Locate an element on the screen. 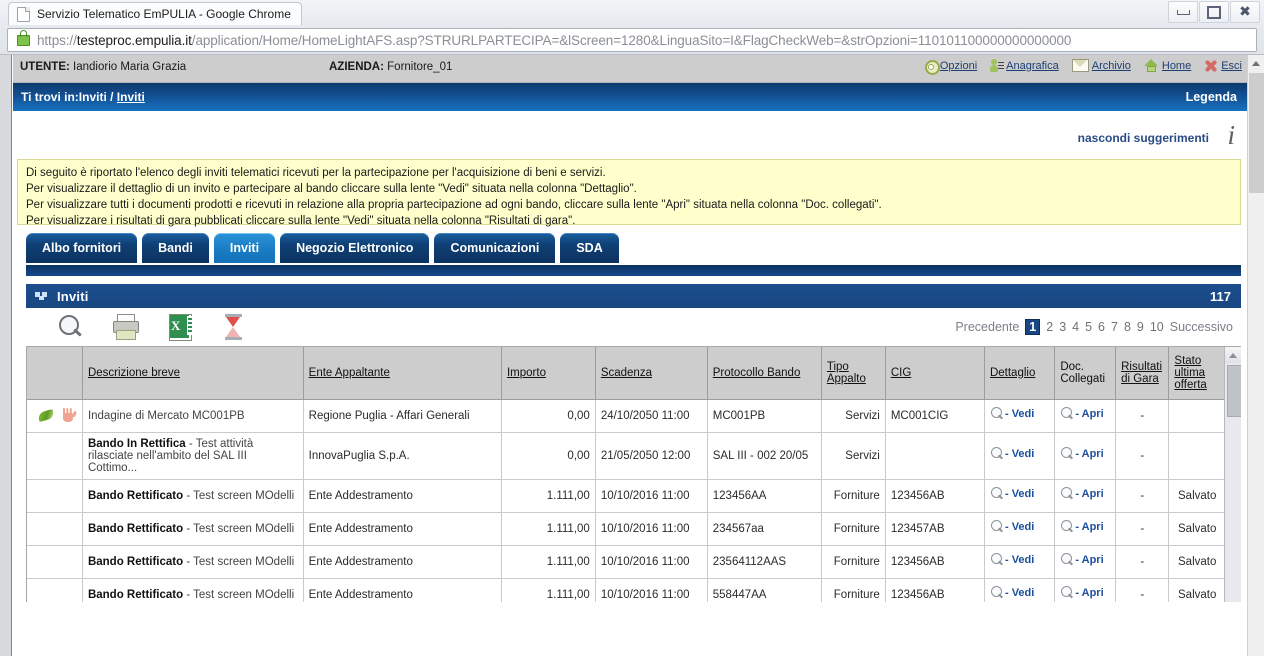 This screenshot has width=1264, height=656. tab-bandi: Bandi is located at coordinates (175, 248).